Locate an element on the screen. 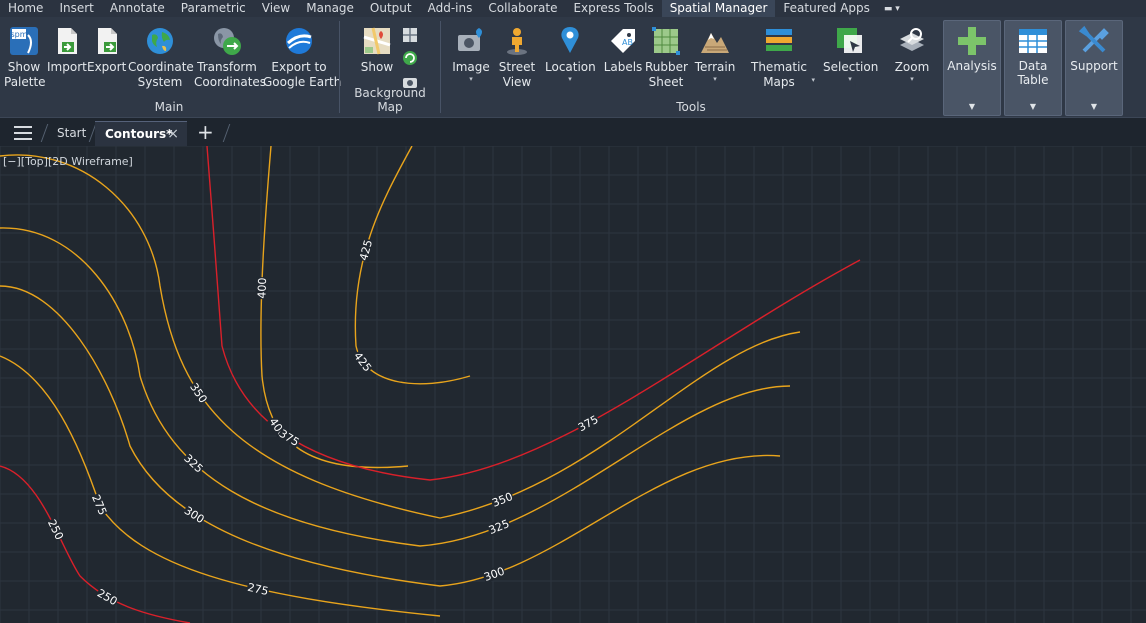 Image resolution: width=1146 pixels, height=623 pixels. image-tool-label: Image is located at coordinates (471, 67).